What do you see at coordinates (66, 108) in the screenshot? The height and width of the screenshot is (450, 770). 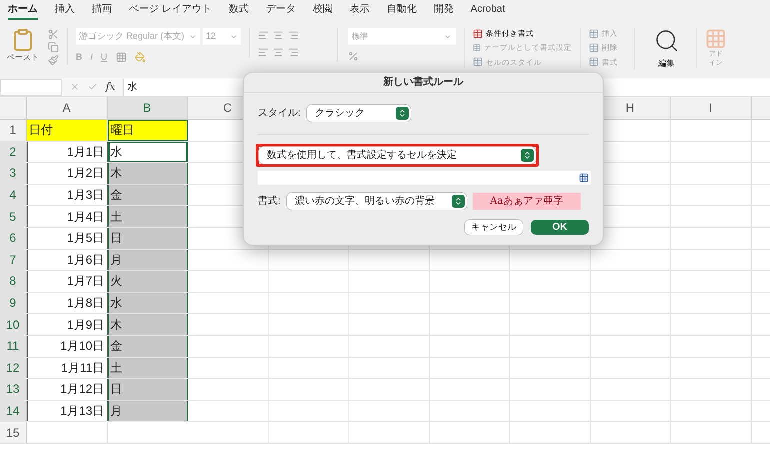 I see `column-header: A` at bounding box center [66, 108].